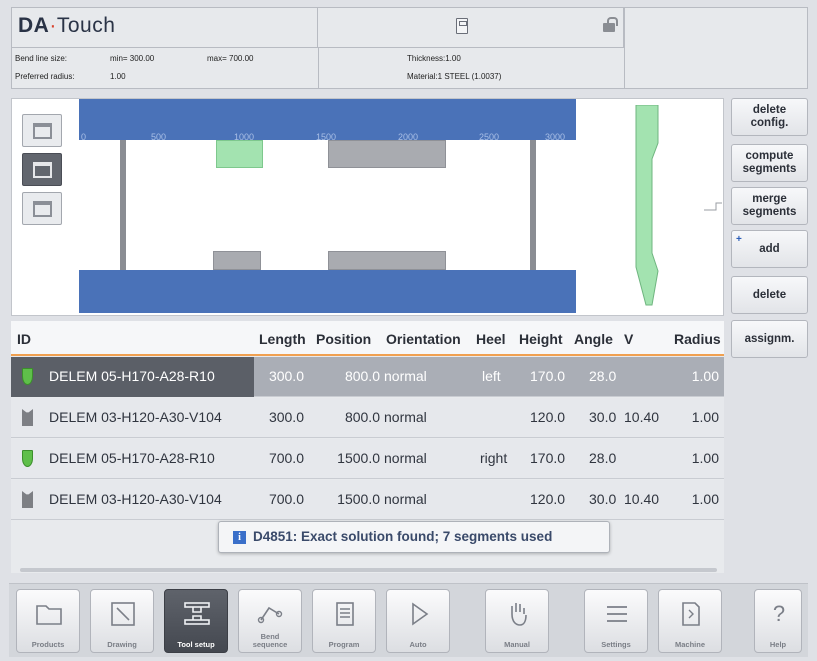 The width and height of the screenshot is (817, 661). What do you see at coordinates (387, 154) in the screenshot?
I see `punch-segment` at bounding box center [387, 154].